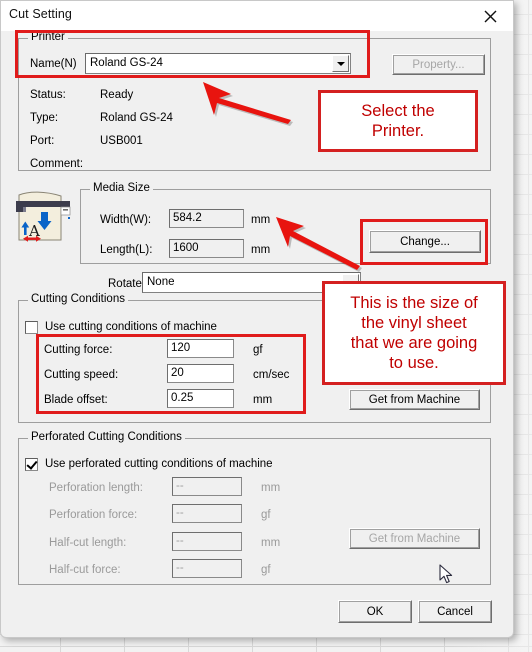  What do you see at coordinates (78, 299) in the screenshot?
I see `cutting-conditions-legend: Cutting Conditions` at bounding box center [78, 299].